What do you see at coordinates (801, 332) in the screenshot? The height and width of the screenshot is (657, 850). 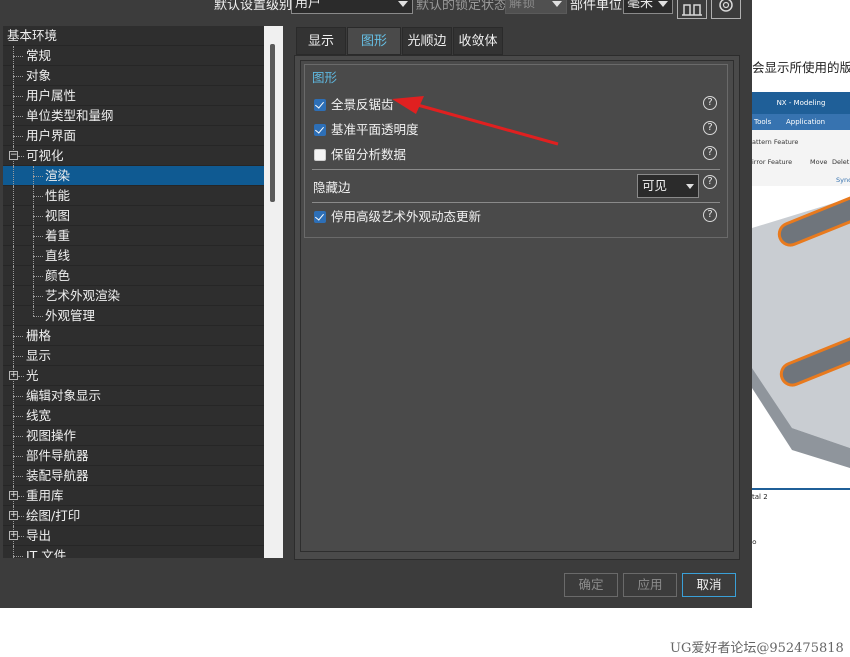 I see `nx-part-graphic` at bounding box center [801, 332].